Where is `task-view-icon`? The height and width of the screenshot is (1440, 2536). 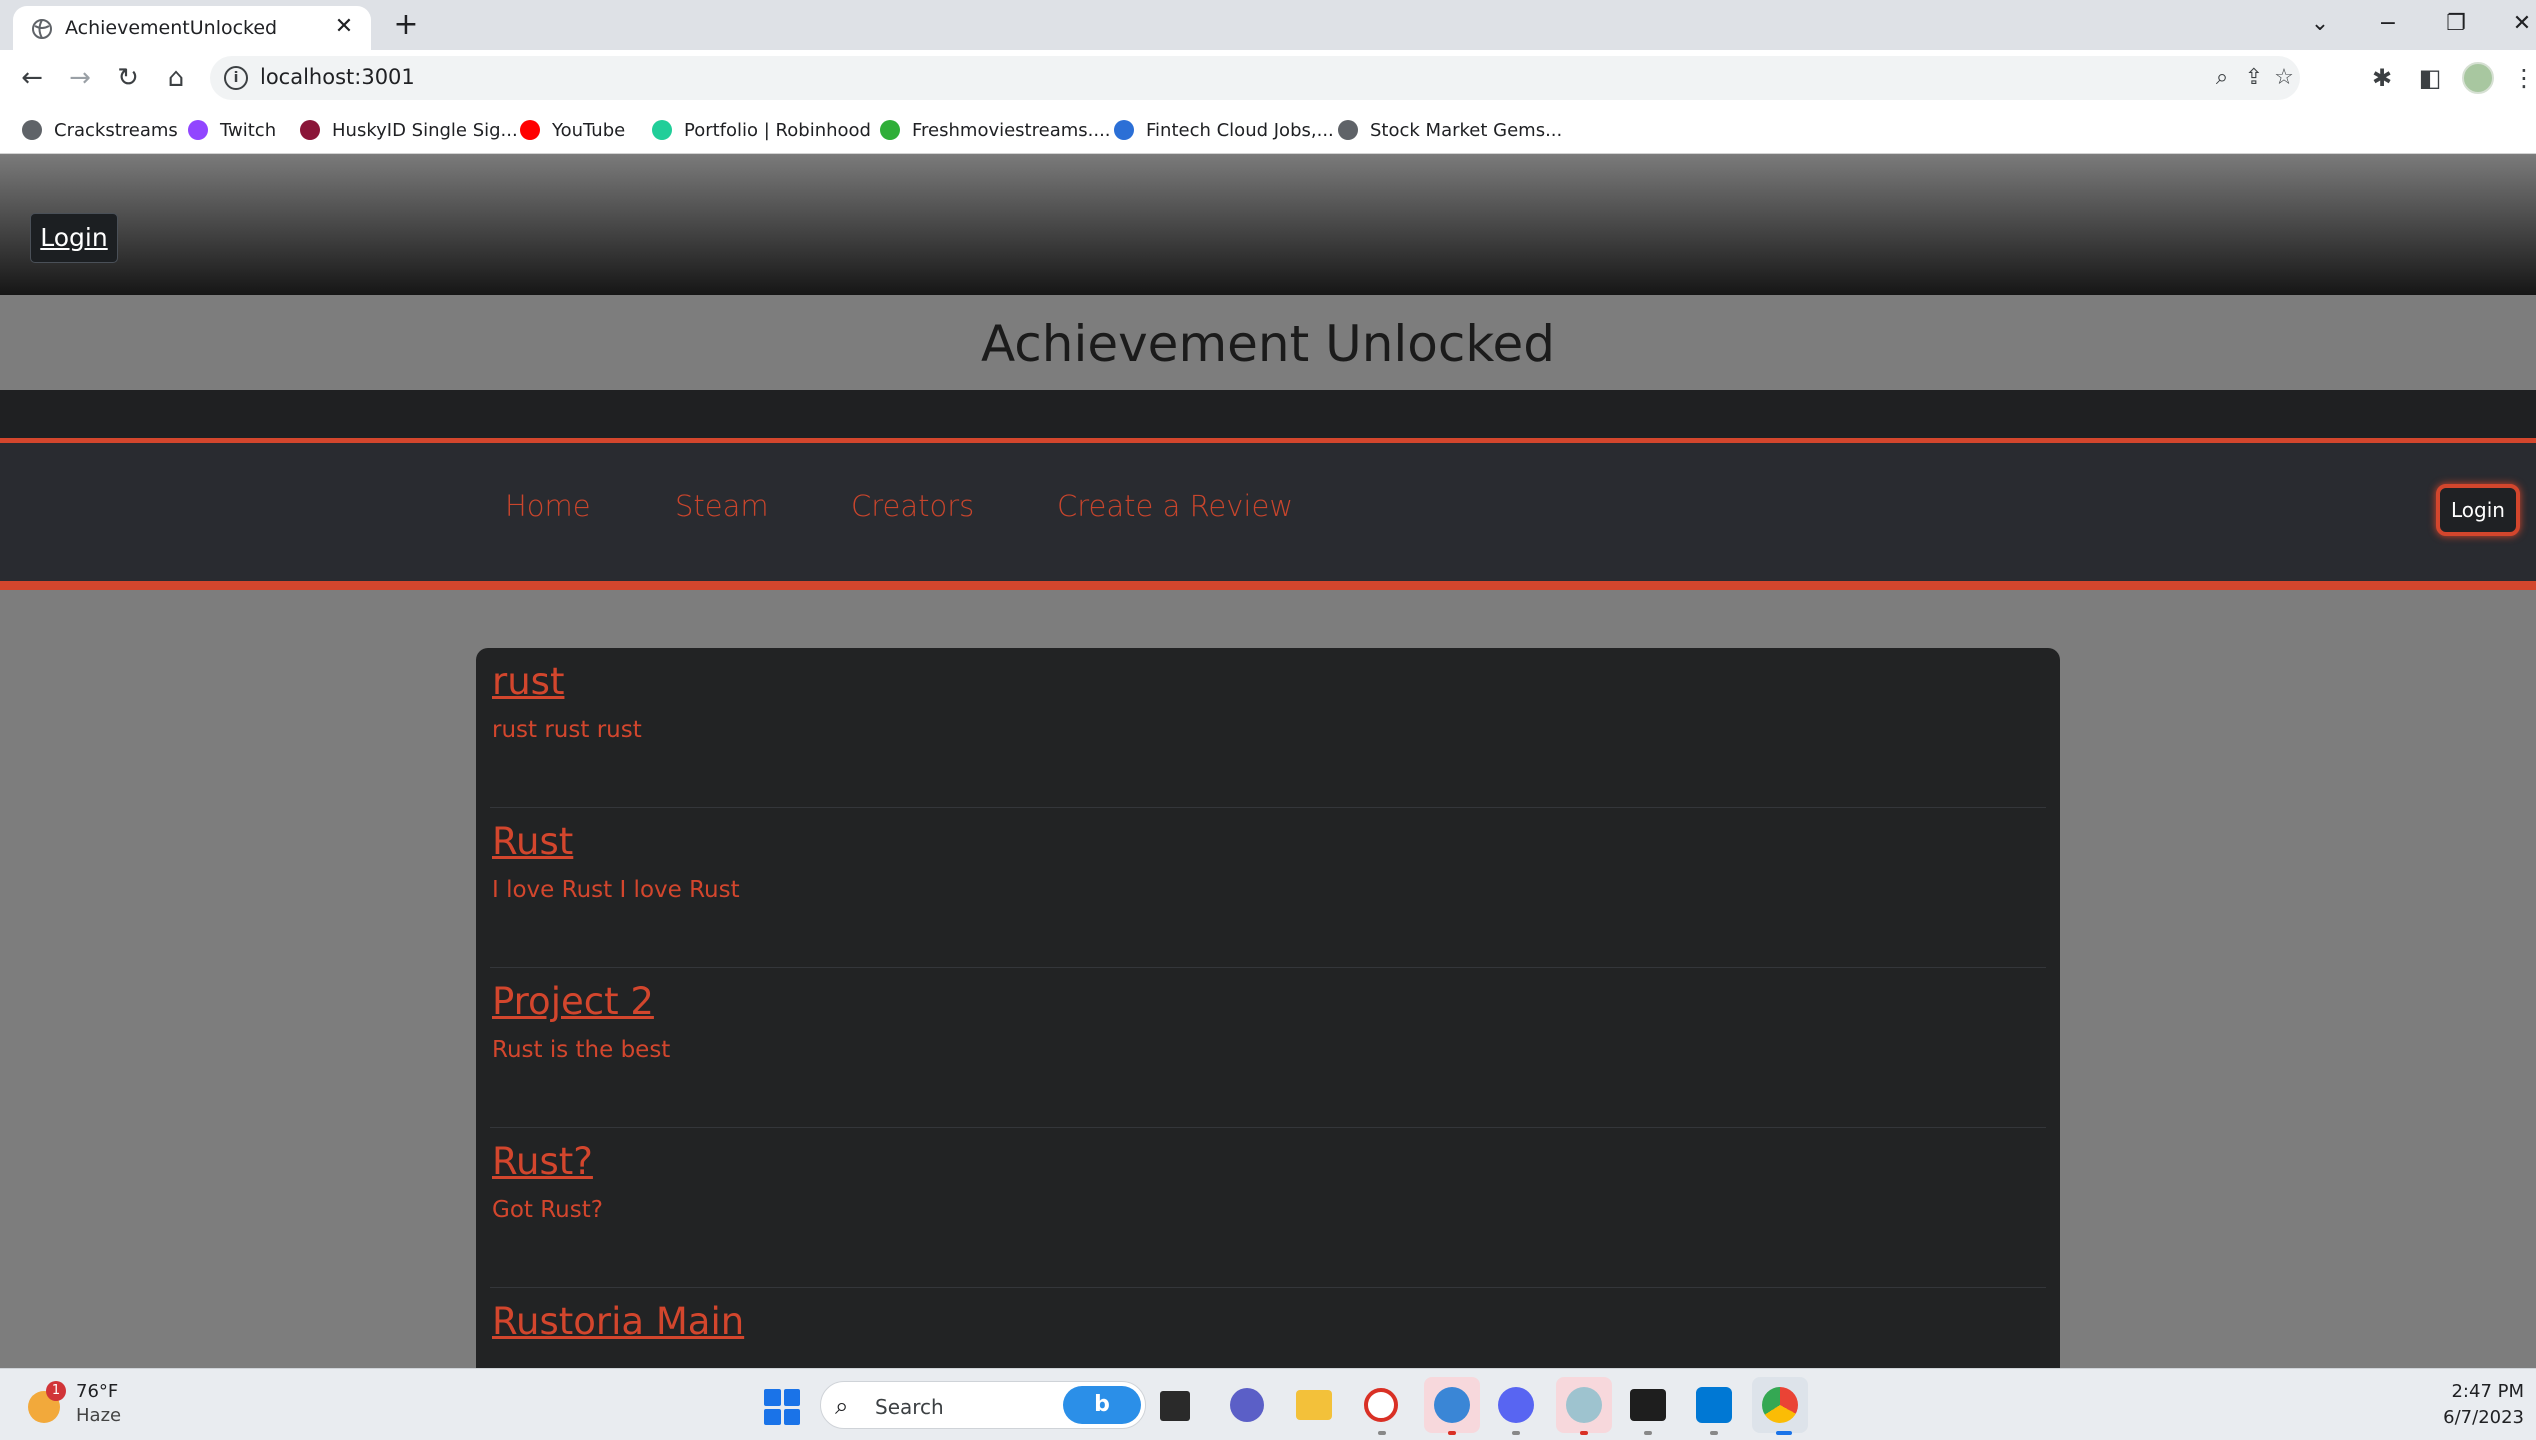 task-view-icon is located at coordinates (1175, 1406).